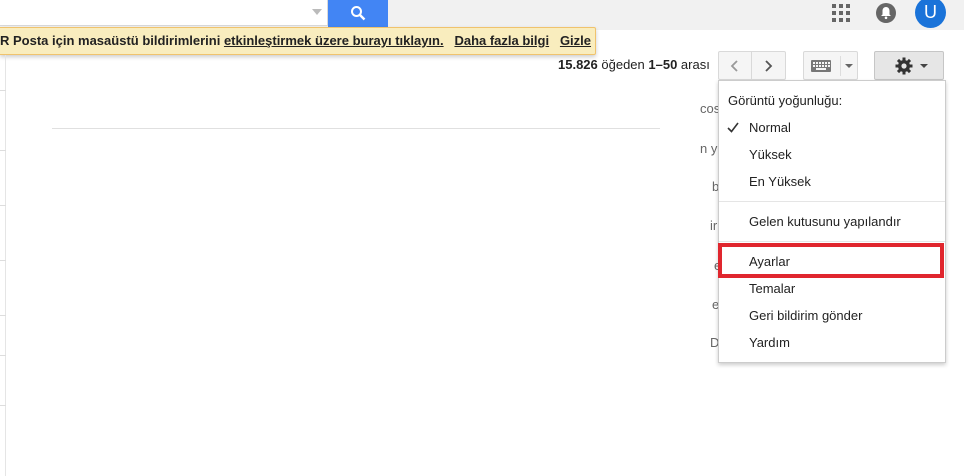 This screenshot has height=476, width=964. What do you see at coordinates (930, 14) in the screenshot?
I see `avatar: U` at bounding box center [930, 14].